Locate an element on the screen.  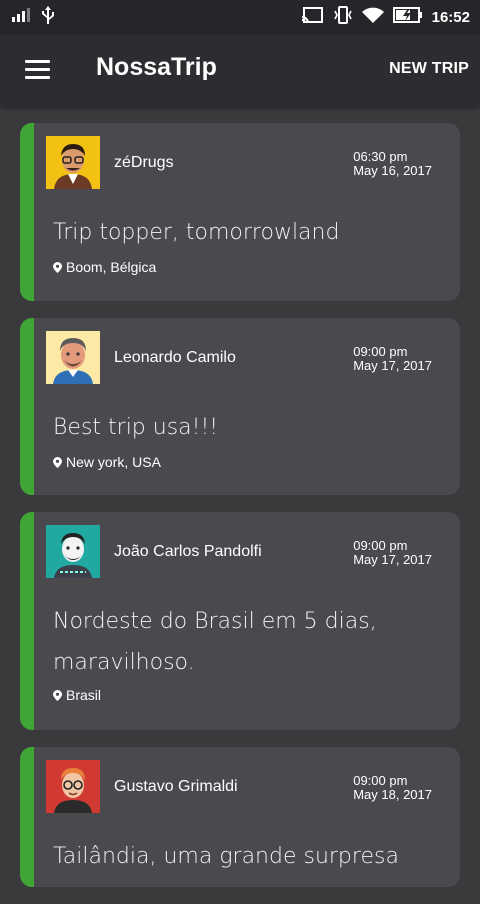
signal-icon is located at coordinates (22, 17).